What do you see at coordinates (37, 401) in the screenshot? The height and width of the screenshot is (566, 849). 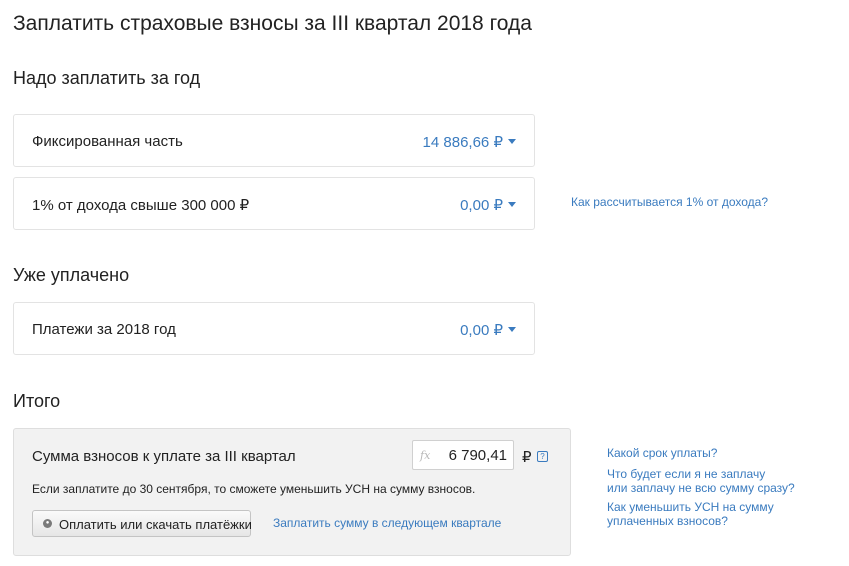 I see `section-title-total: Итого` at bounding box center [37, 401].